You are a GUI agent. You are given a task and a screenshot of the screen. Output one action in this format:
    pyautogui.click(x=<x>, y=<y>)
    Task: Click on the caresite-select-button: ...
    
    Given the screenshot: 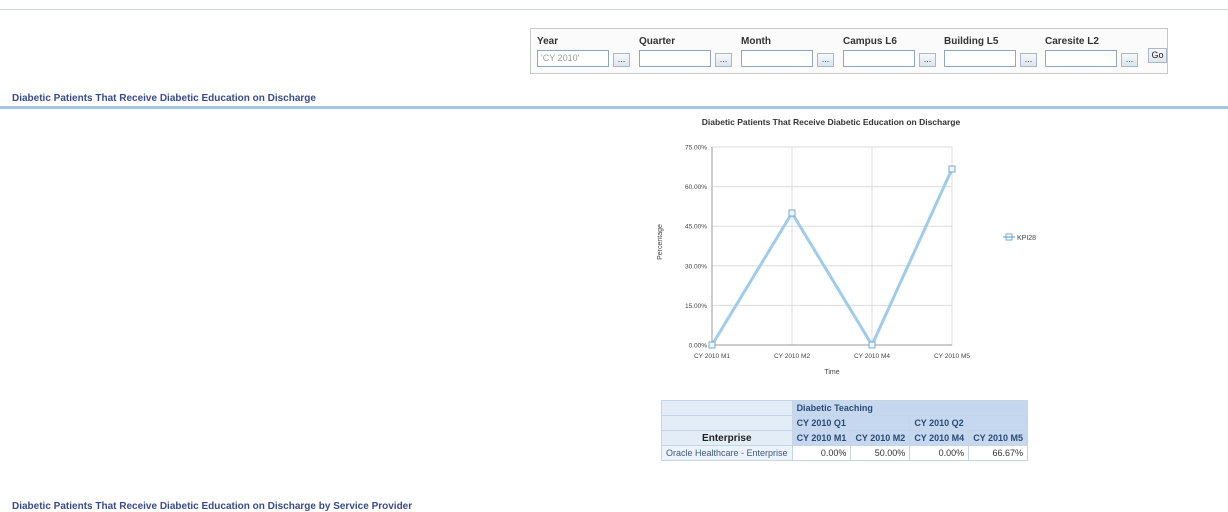 What is the action you would take?
    pyautogui.click(x=1129, y=60)
    